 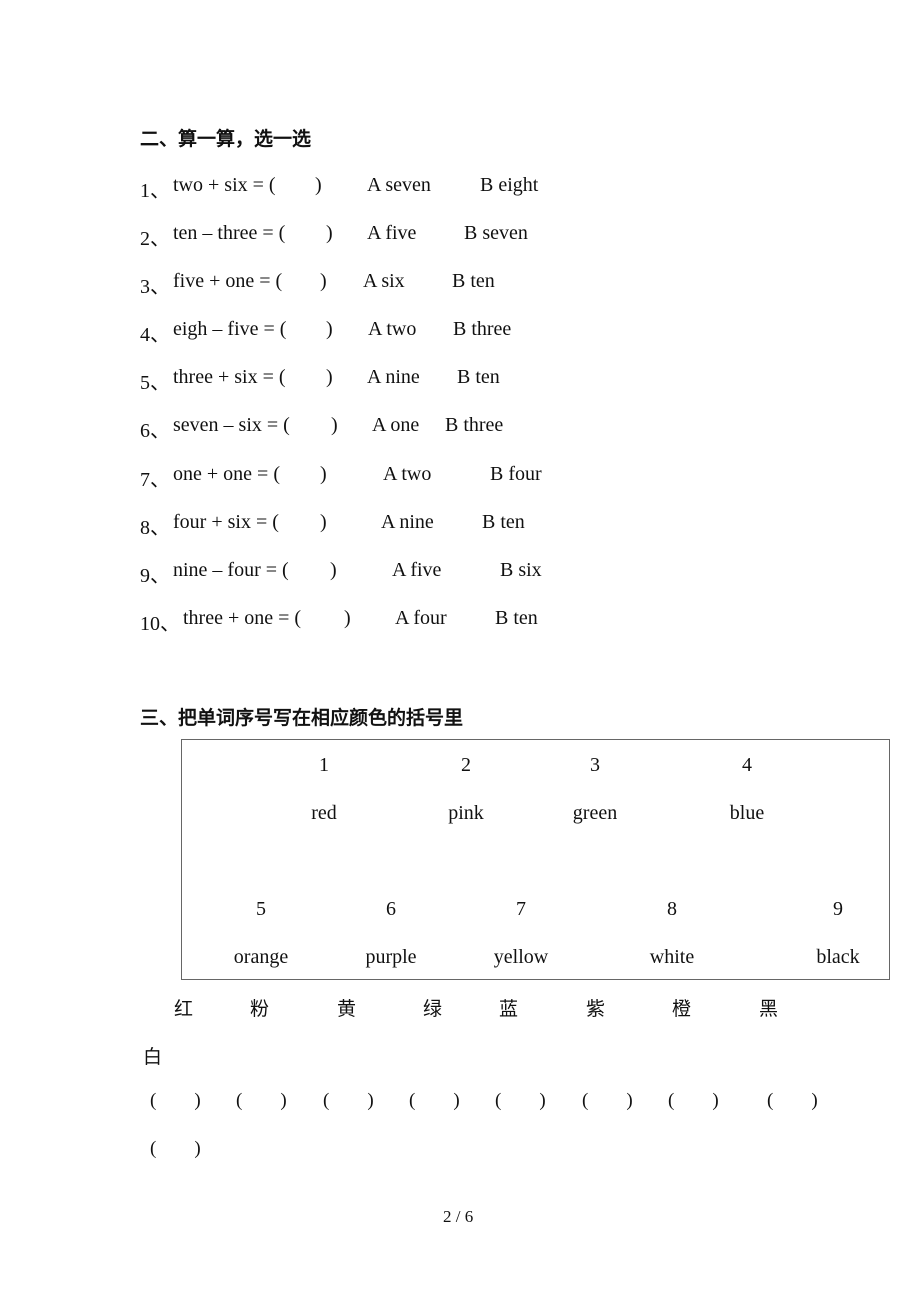 What do you see at coordinates (261, 957) in the screenshot?
I see `color-word: orange` at bounding box center [261, 957].